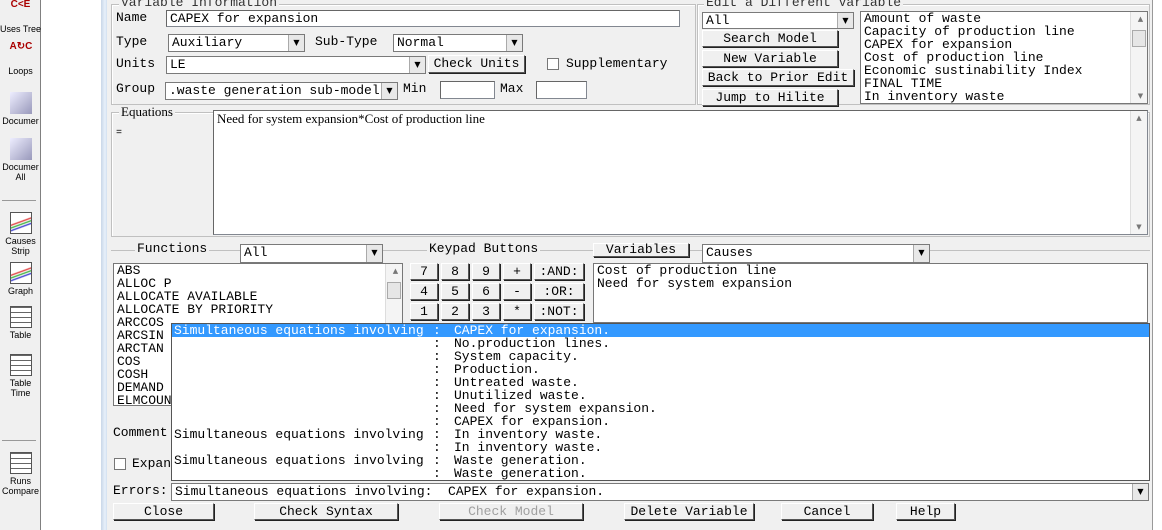 The height and width of the screenshot is (530, 1162). What do you see at coordinates (870, 283) in the screenshot?
I see `list-item: Need for system expansion` at bounding box center [870, 283].